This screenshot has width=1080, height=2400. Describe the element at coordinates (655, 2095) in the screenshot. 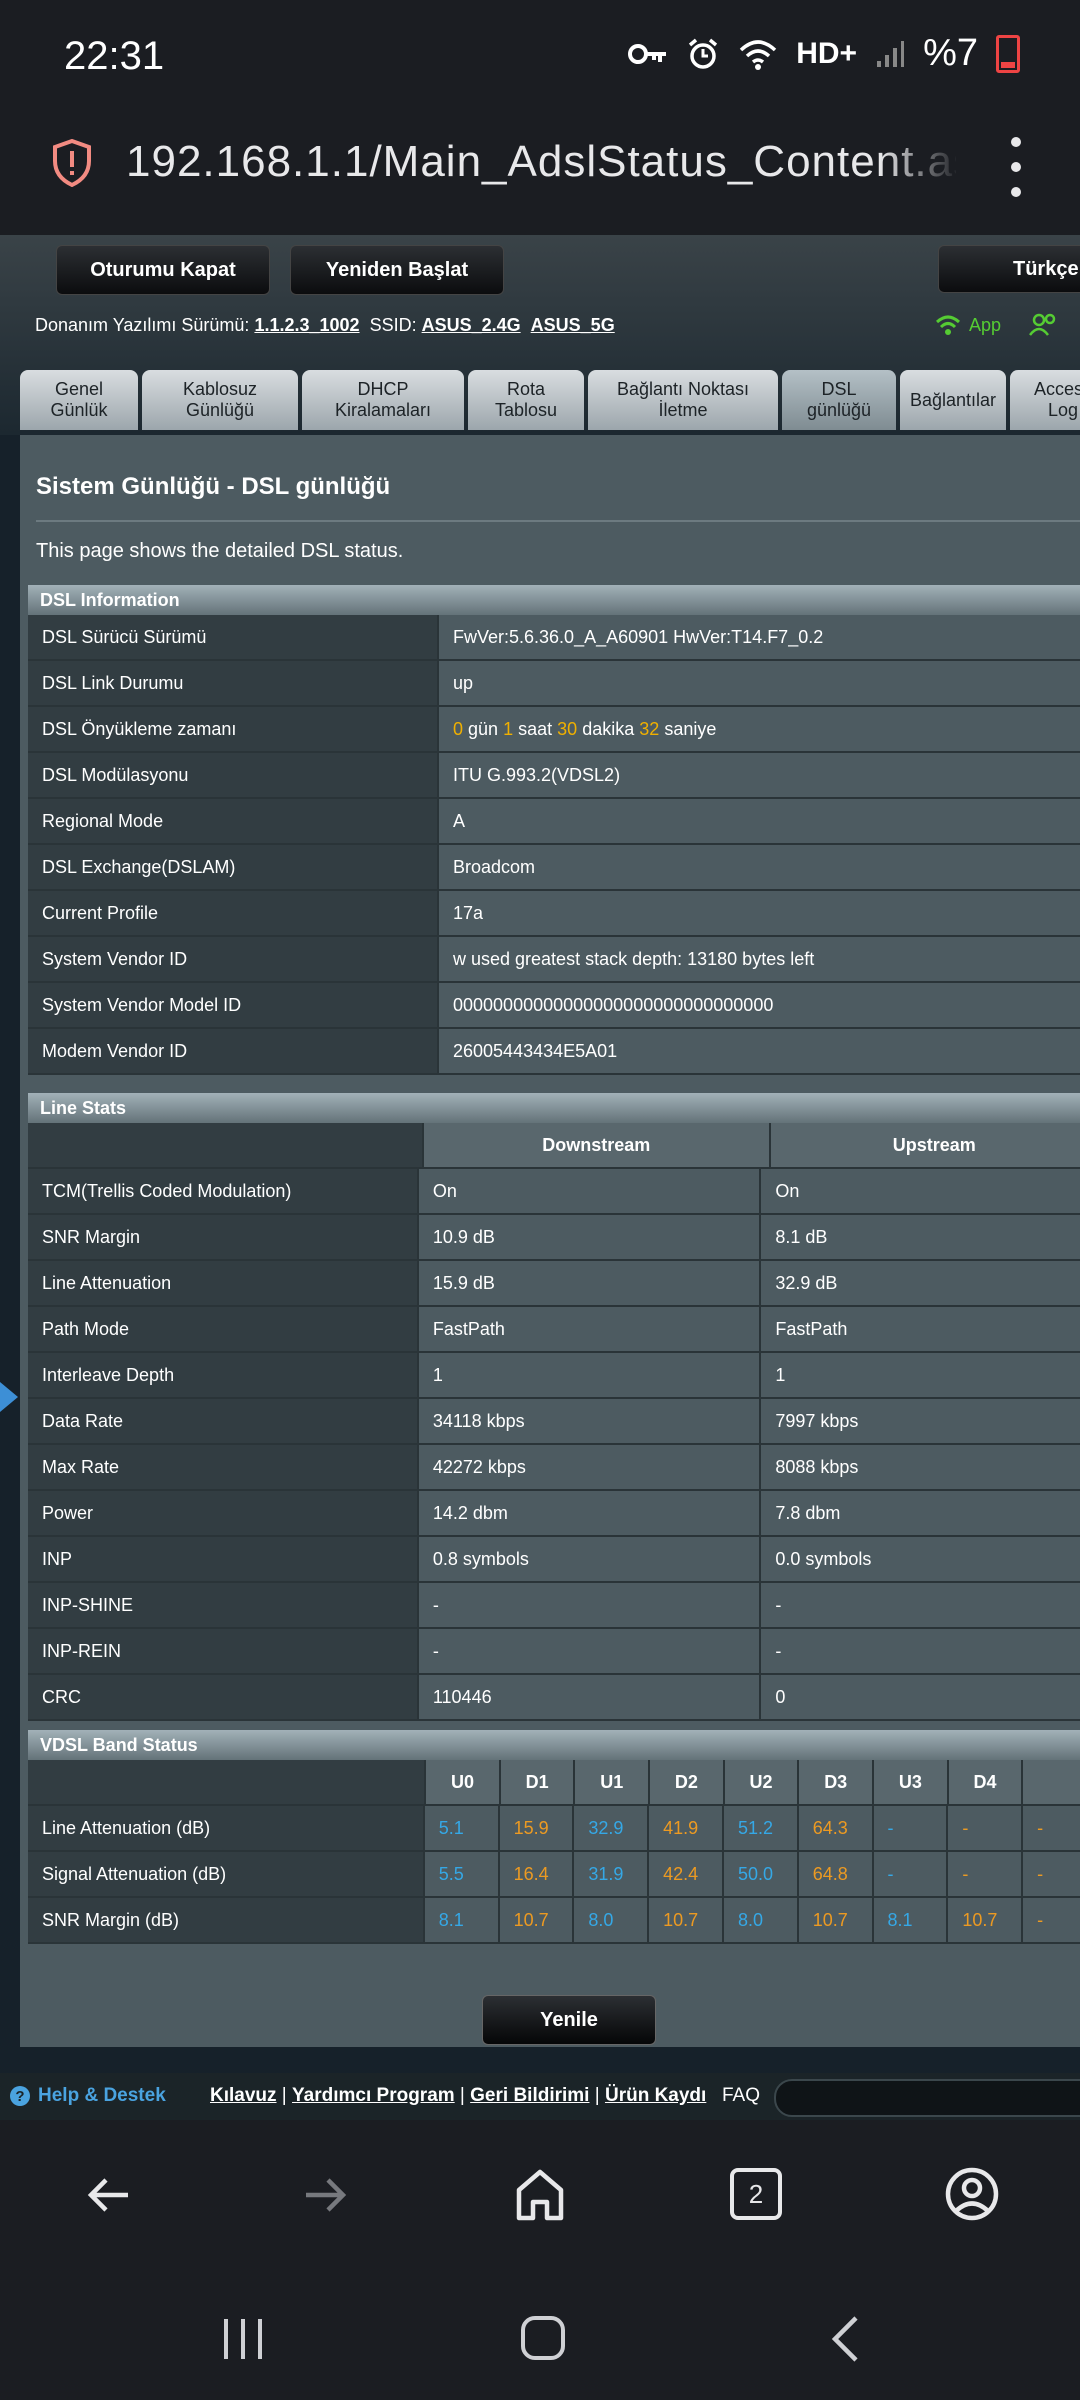

I see `product-registration-link: Ürün Kaydı` at that location.